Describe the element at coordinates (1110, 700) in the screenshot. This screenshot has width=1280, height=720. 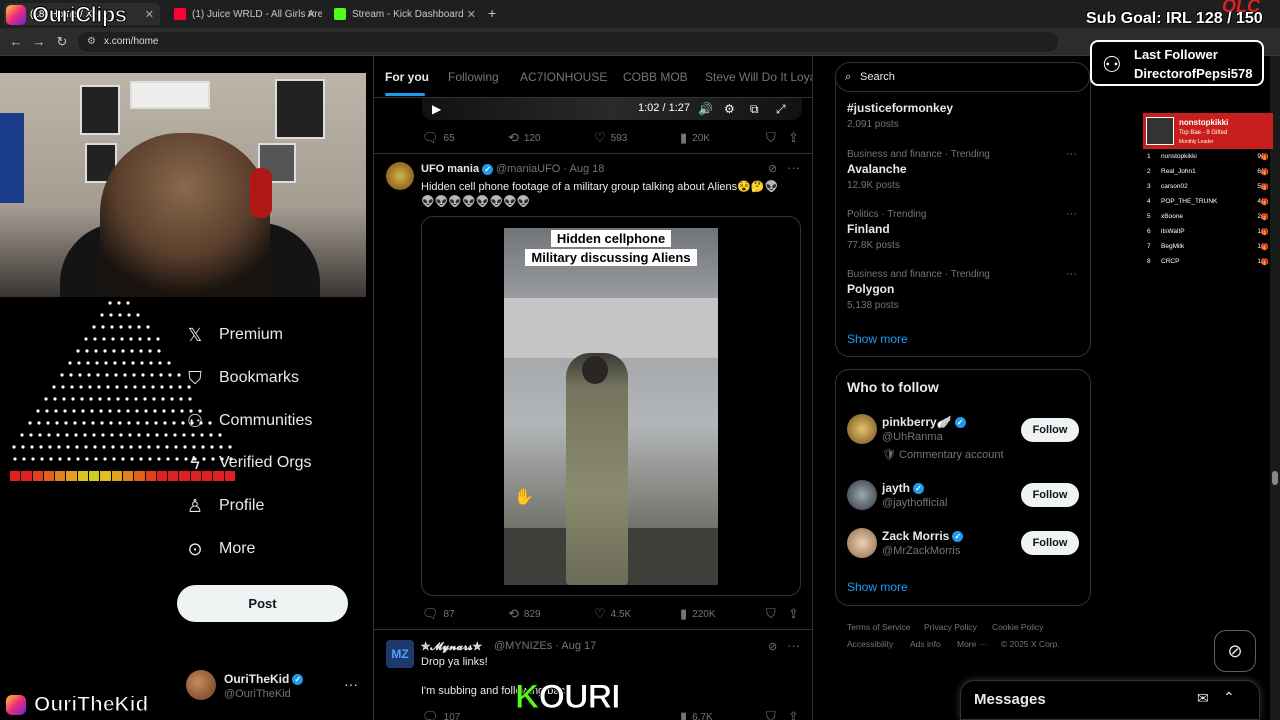
I see `messages-drawer: Messages ✉ ⌃` at that location.